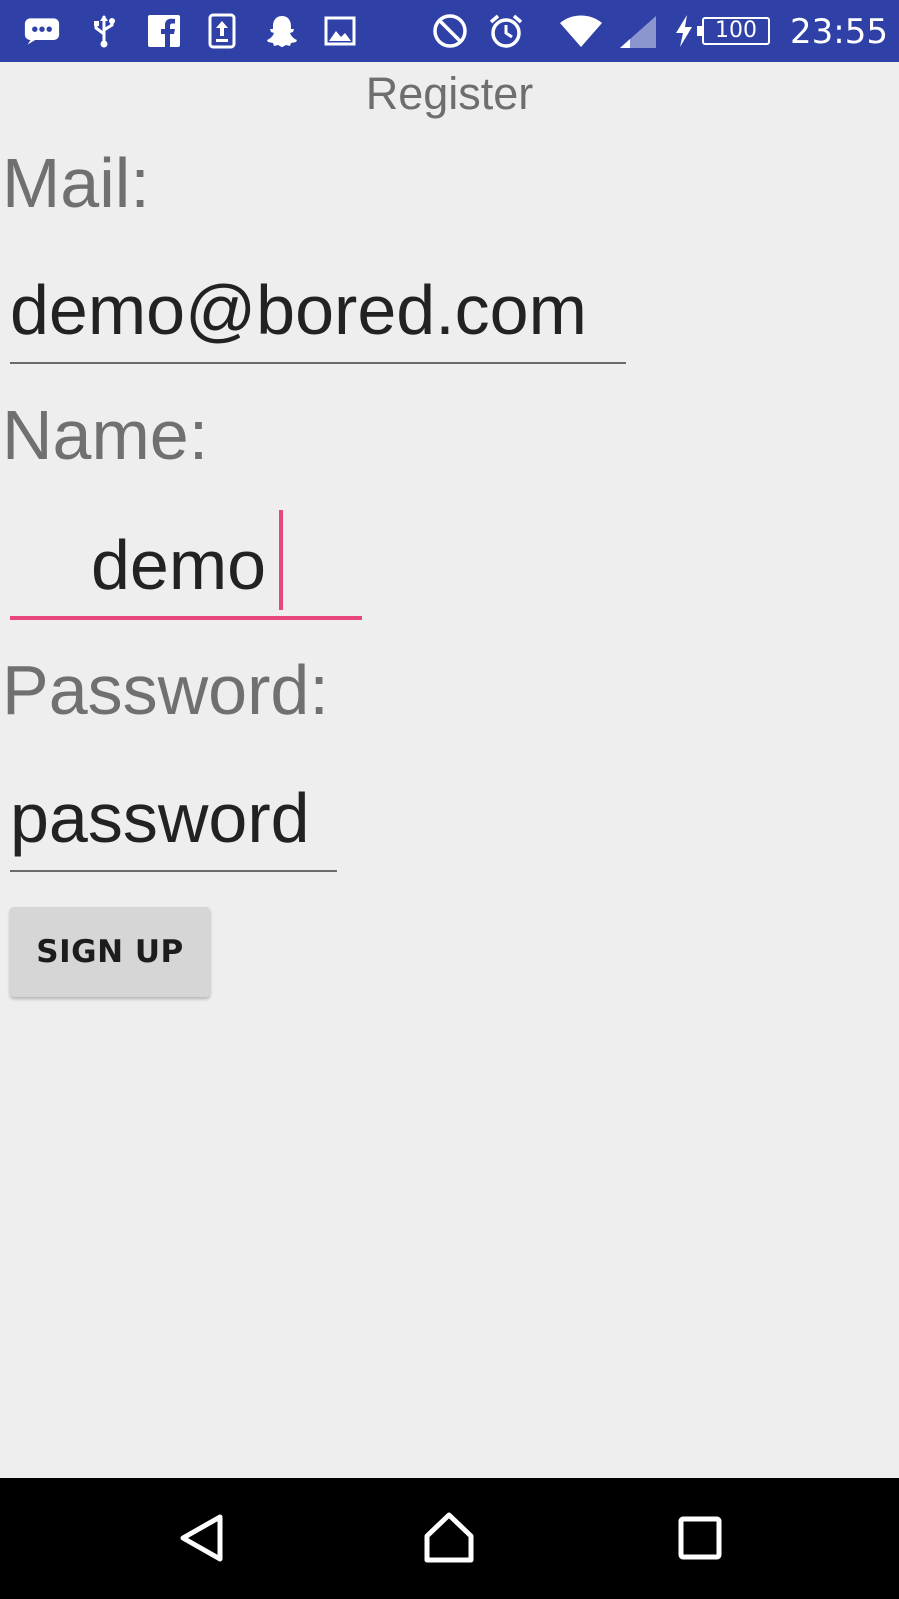 This screenshot has height=1599, width=899. Describe the element at coordinates (581, 31) in the screenshot. I see `wifi-icon` at that location.